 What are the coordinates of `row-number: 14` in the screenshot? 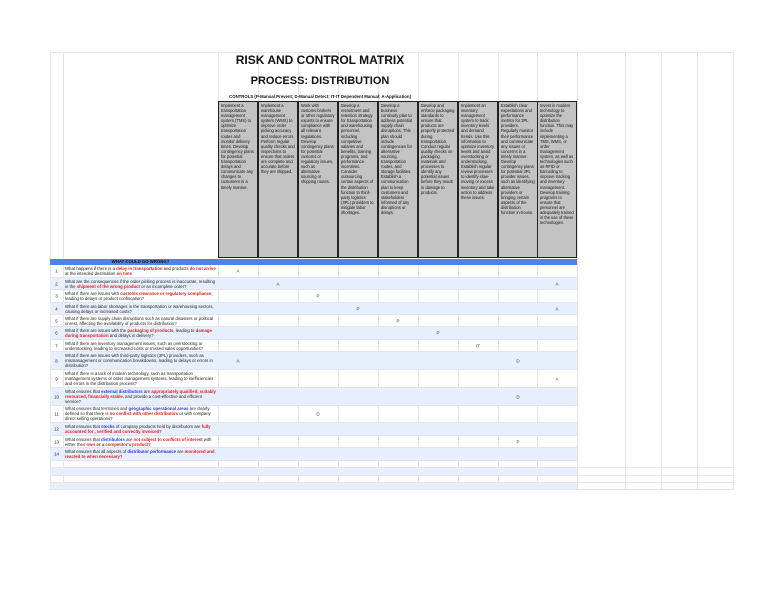 It's located at (56, 454).